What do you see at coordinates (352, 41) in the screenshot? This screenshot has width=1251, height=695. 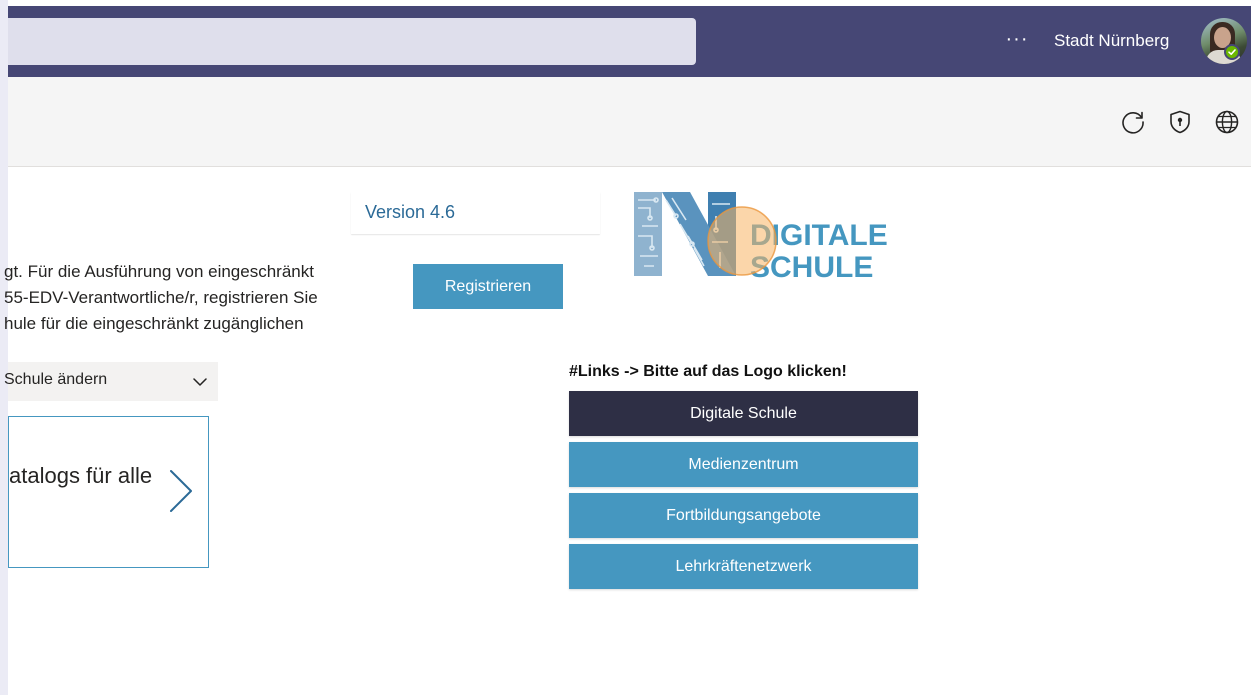 I see `search-input` at bounding box center [352, 41].